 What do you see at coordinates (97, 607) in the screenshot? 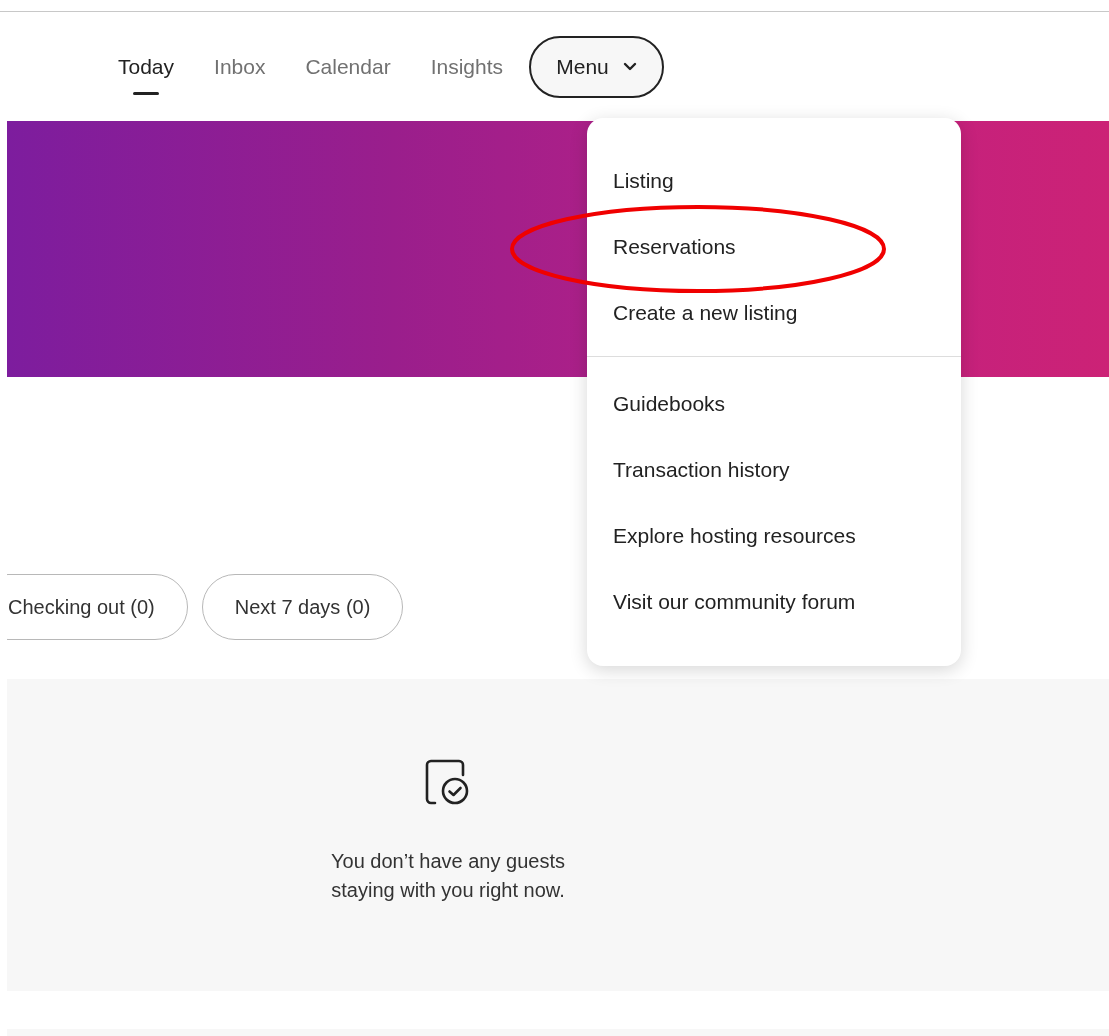
I see `filter-chip: Checking out (0)` at bounding box center [97, 607].